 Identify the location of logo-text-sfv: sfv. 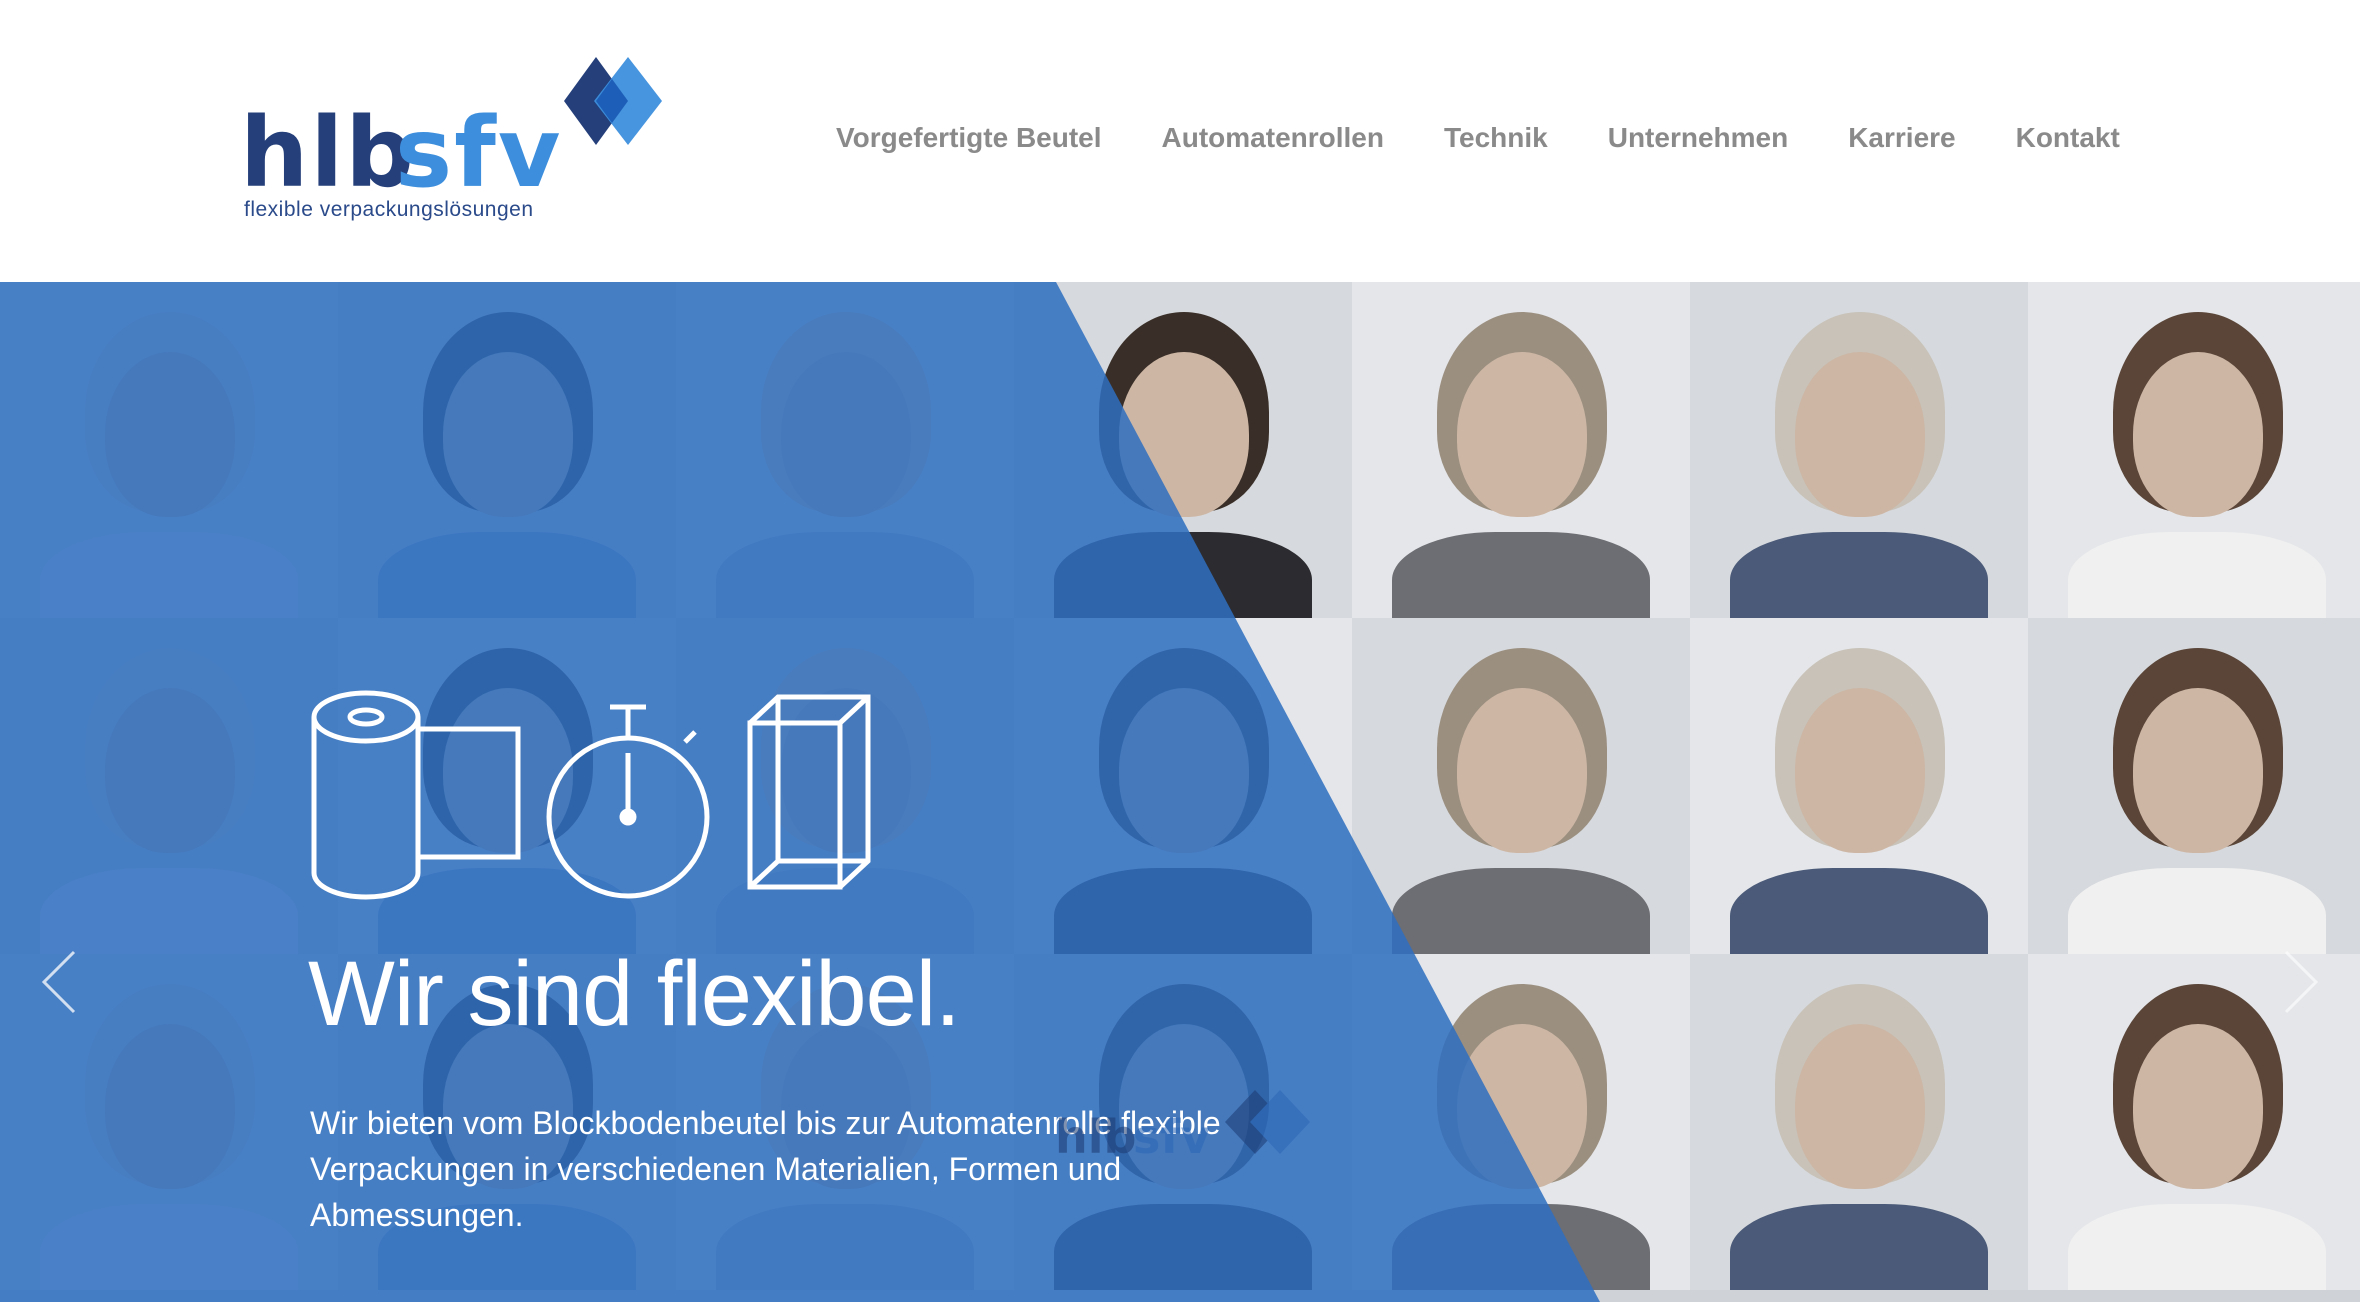
(479, 153).